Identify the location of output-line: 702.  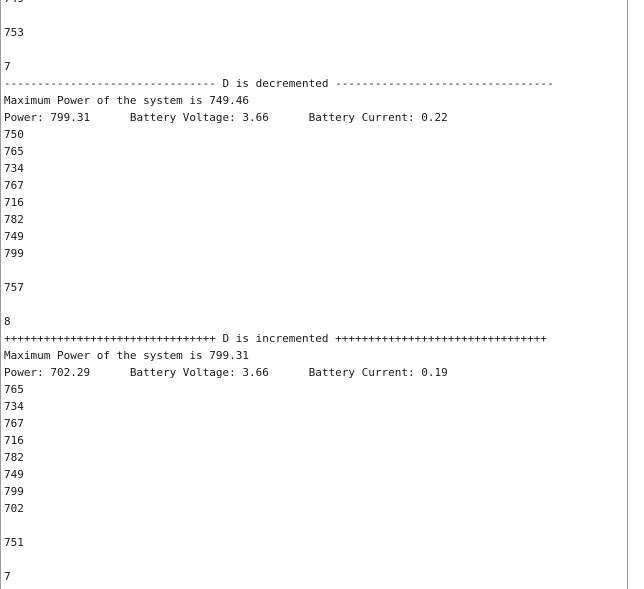
(14, 508).